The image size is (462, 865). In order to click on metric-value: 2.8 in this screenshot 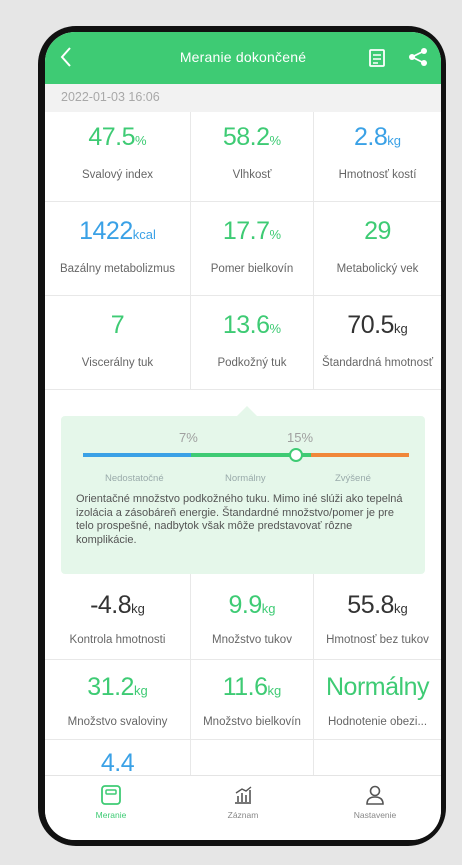, I will do `click(371, 137)`.